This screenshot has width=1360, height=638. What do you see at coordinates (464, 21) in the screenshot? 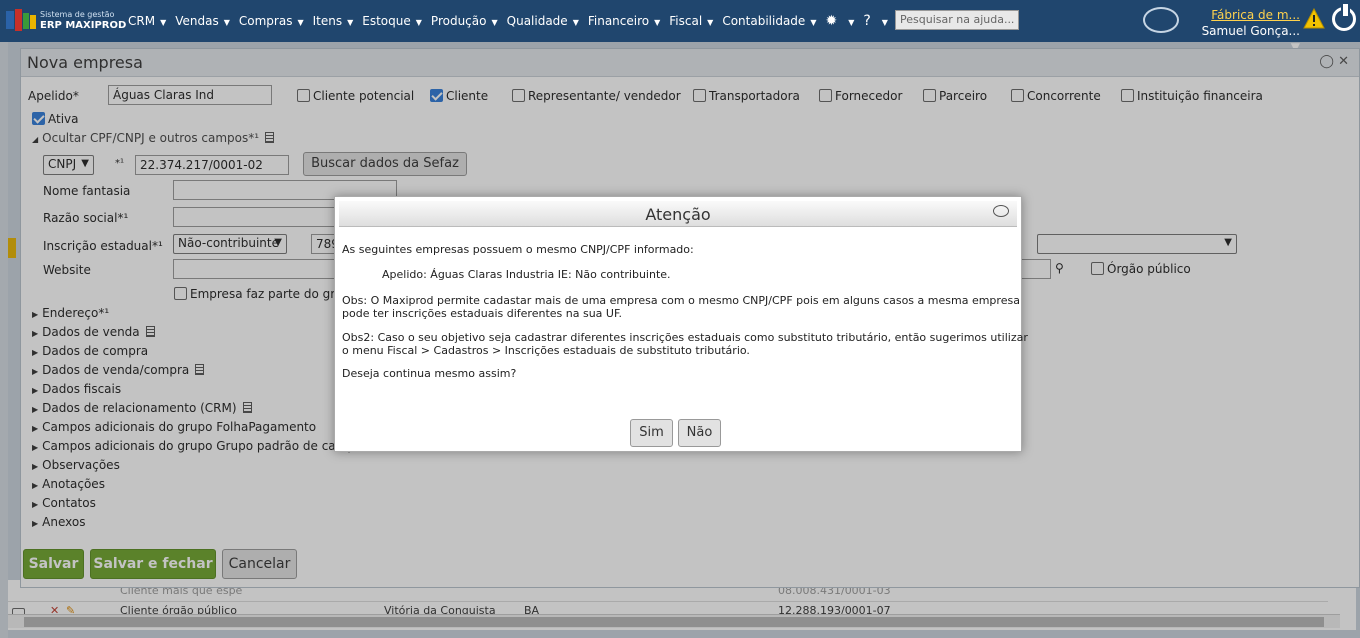
I see `menu-producao: Produção ▼` at bounding box center [464, 21].